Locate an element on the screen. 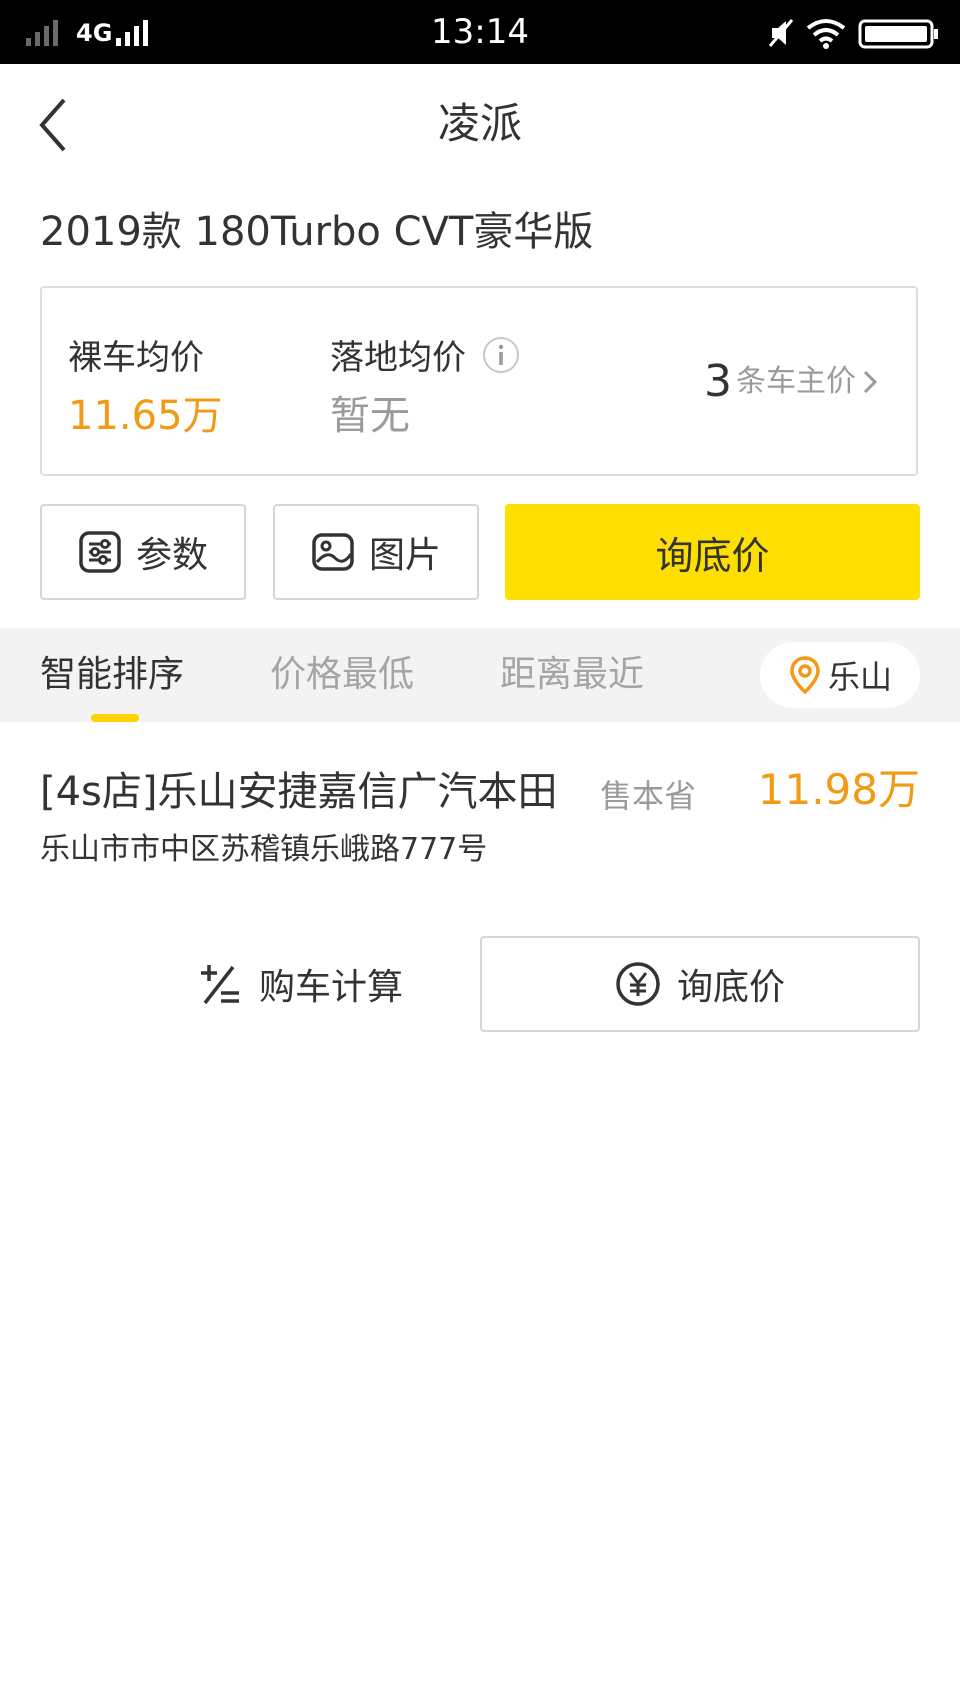 This screenshot has height=1706, width=960. city-selector: 乐山 is located at coordinates (840, 675).